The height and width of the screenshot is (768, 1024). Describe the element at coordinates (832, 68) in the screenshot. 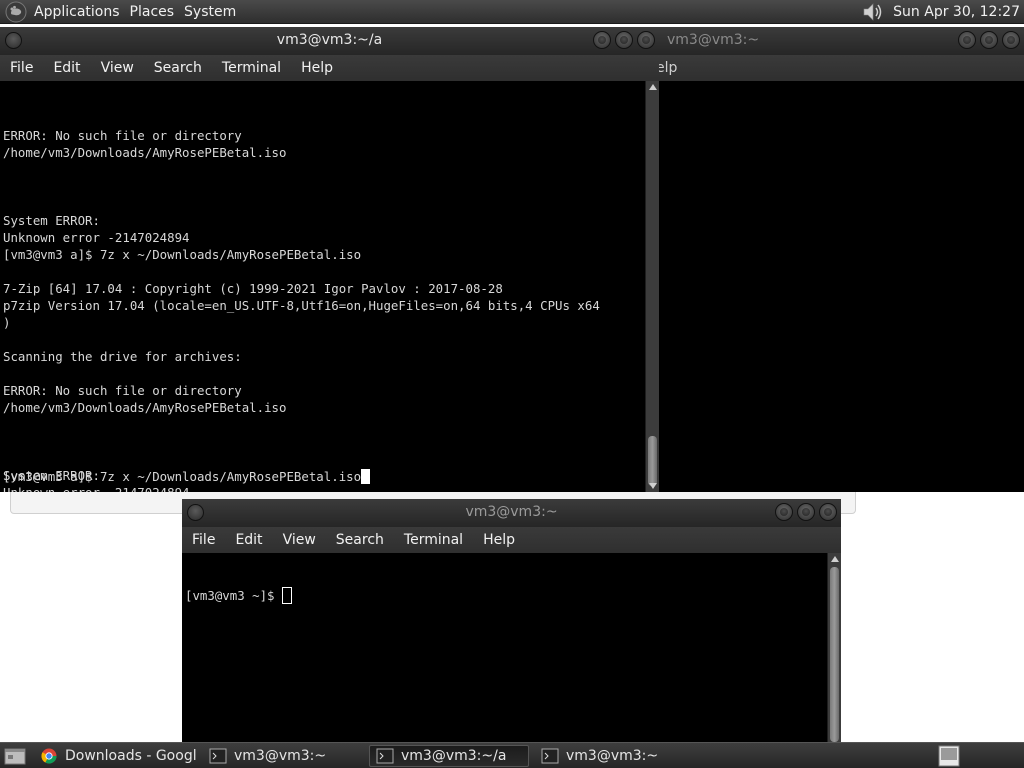

I see `menu-bar: elp` at that location.